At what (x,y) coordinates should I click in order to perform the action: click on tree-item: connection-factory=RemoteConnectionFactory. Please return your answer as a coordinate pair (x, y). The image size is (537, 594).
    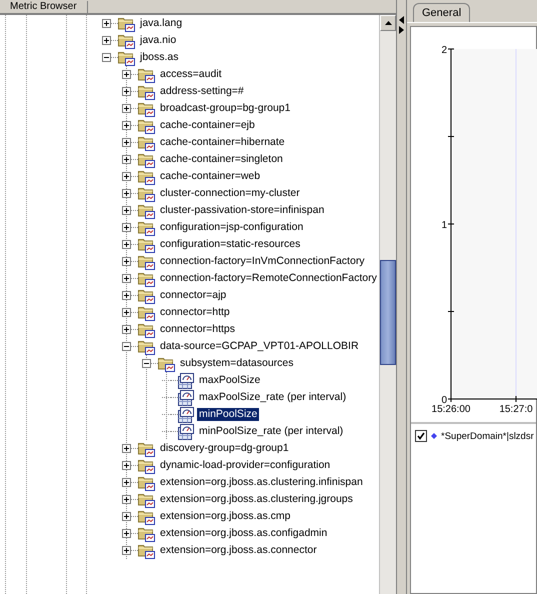
    Looking at the image, I should click on (268, 278).